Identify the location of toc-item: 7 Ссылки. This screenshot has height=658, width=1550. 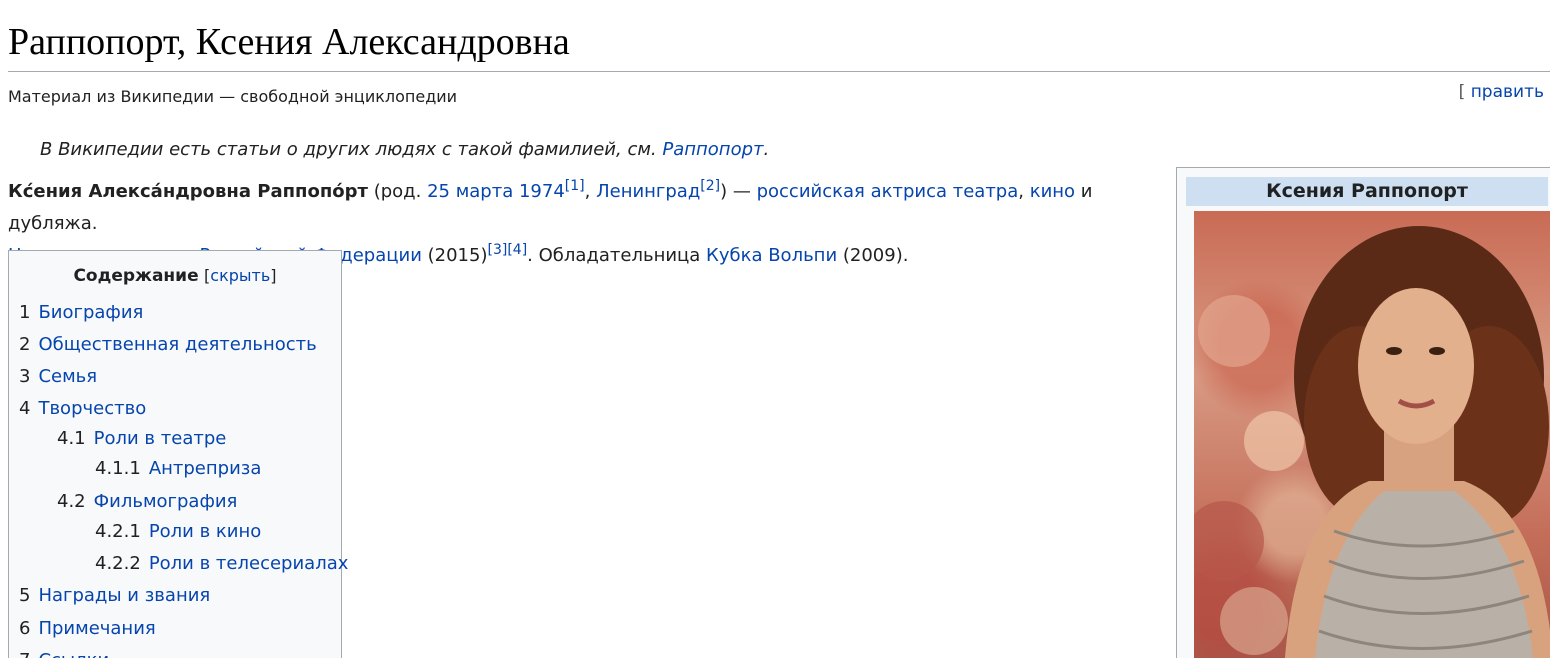
(64, 653).